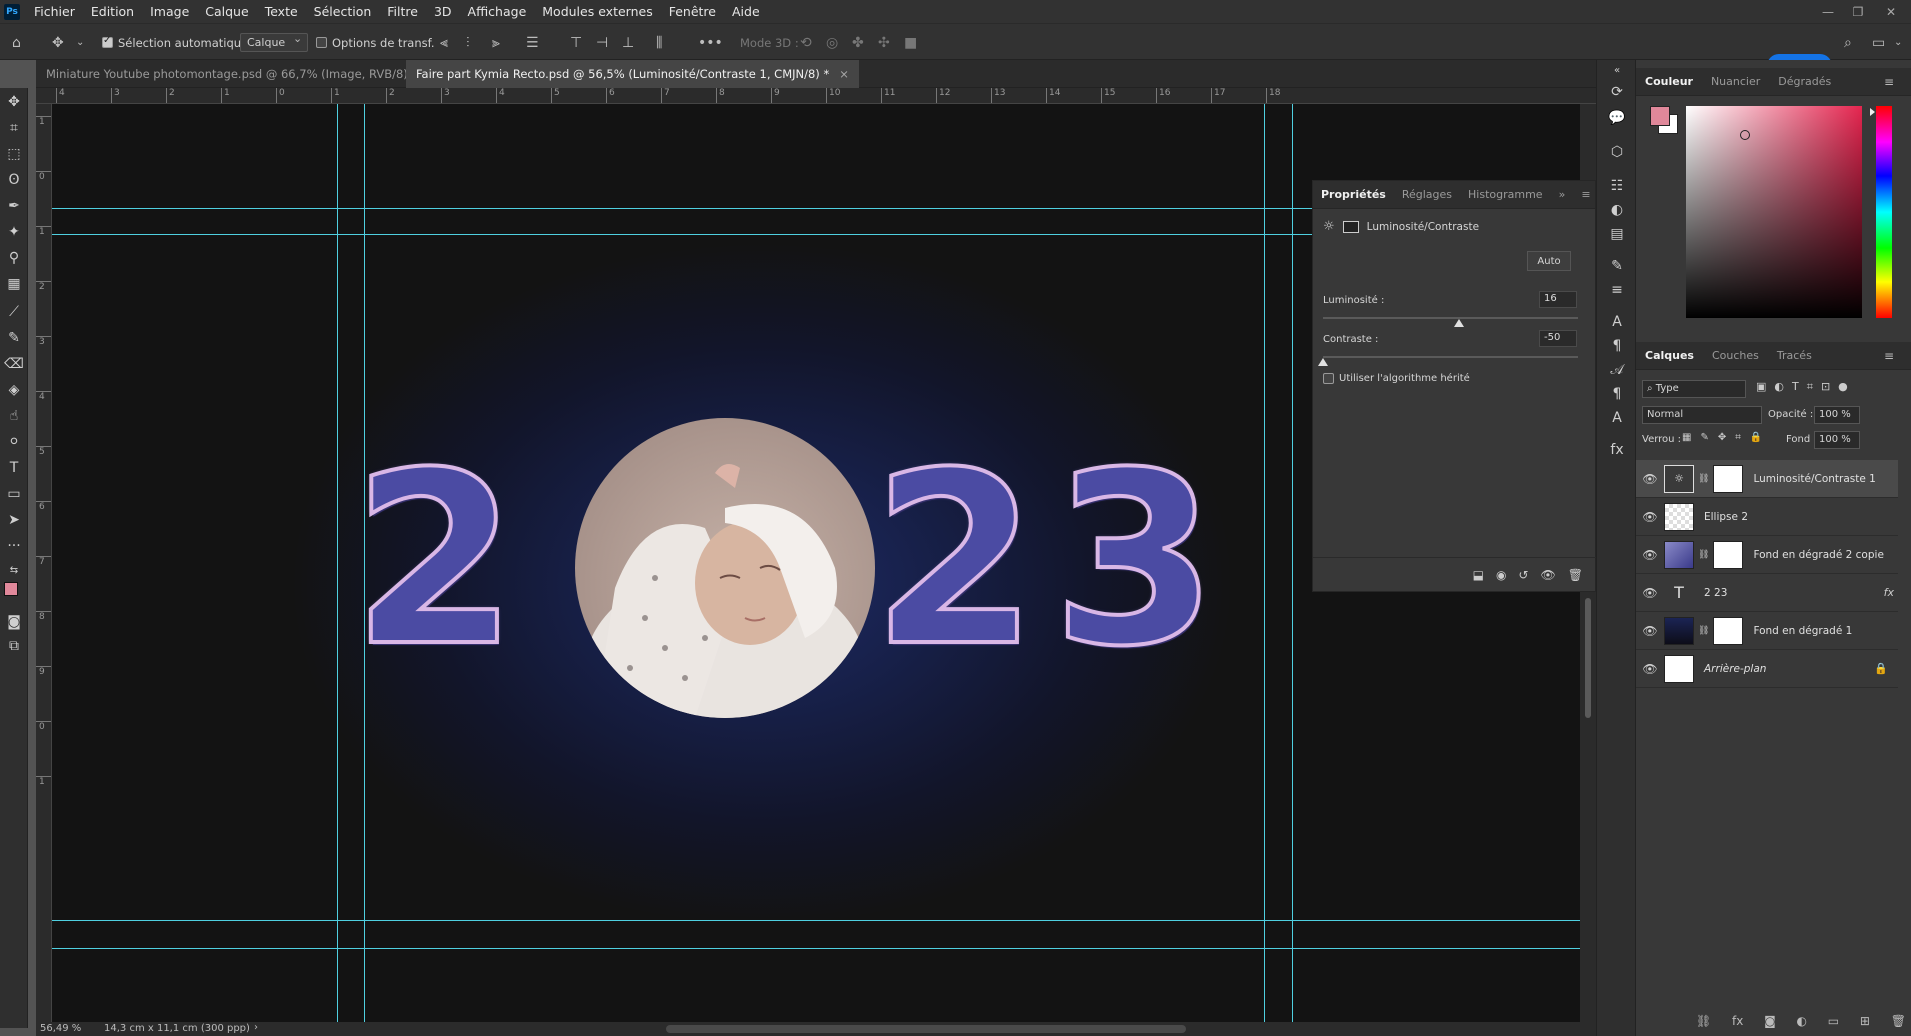 The width and height of the screenshot is (1911, 1036). Describe the element at coordinates (1617, 322) in the screenshot. I see `character-icon: A` at that location.